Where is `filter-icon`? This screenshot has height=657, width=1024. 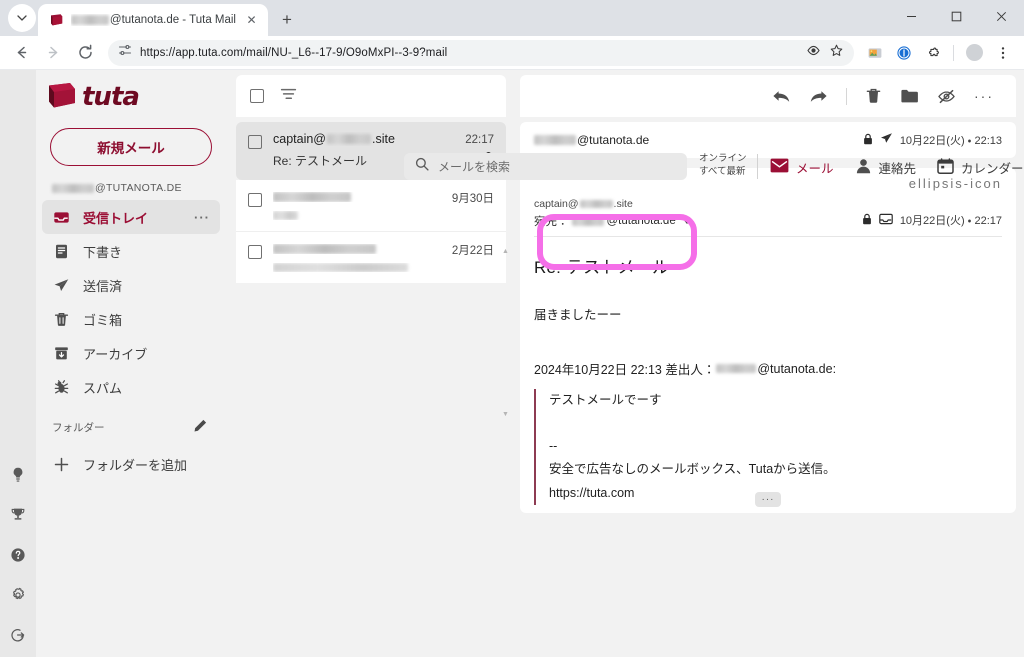 filter-icon is located at coordinates (288, 96).